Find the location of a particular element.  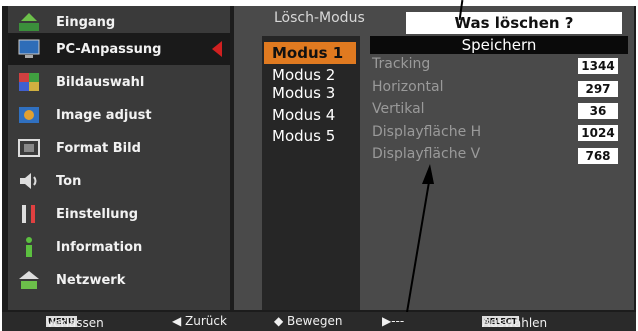

mode-item-4: Modus 4 is located at coordinates (303, 115).